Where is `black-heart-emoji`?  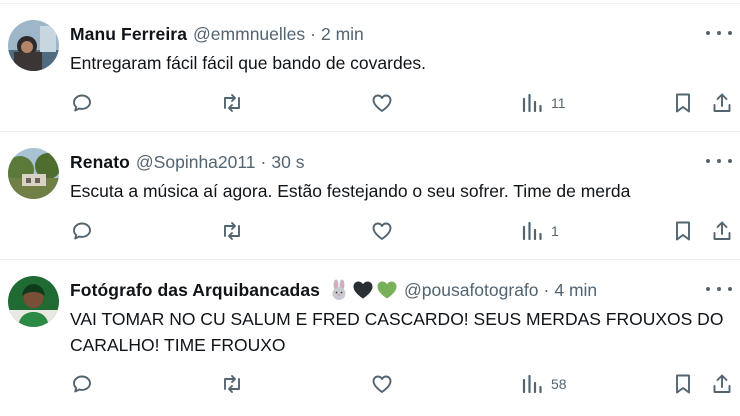 black-heart-emoji is located at coordinates (363, 290).